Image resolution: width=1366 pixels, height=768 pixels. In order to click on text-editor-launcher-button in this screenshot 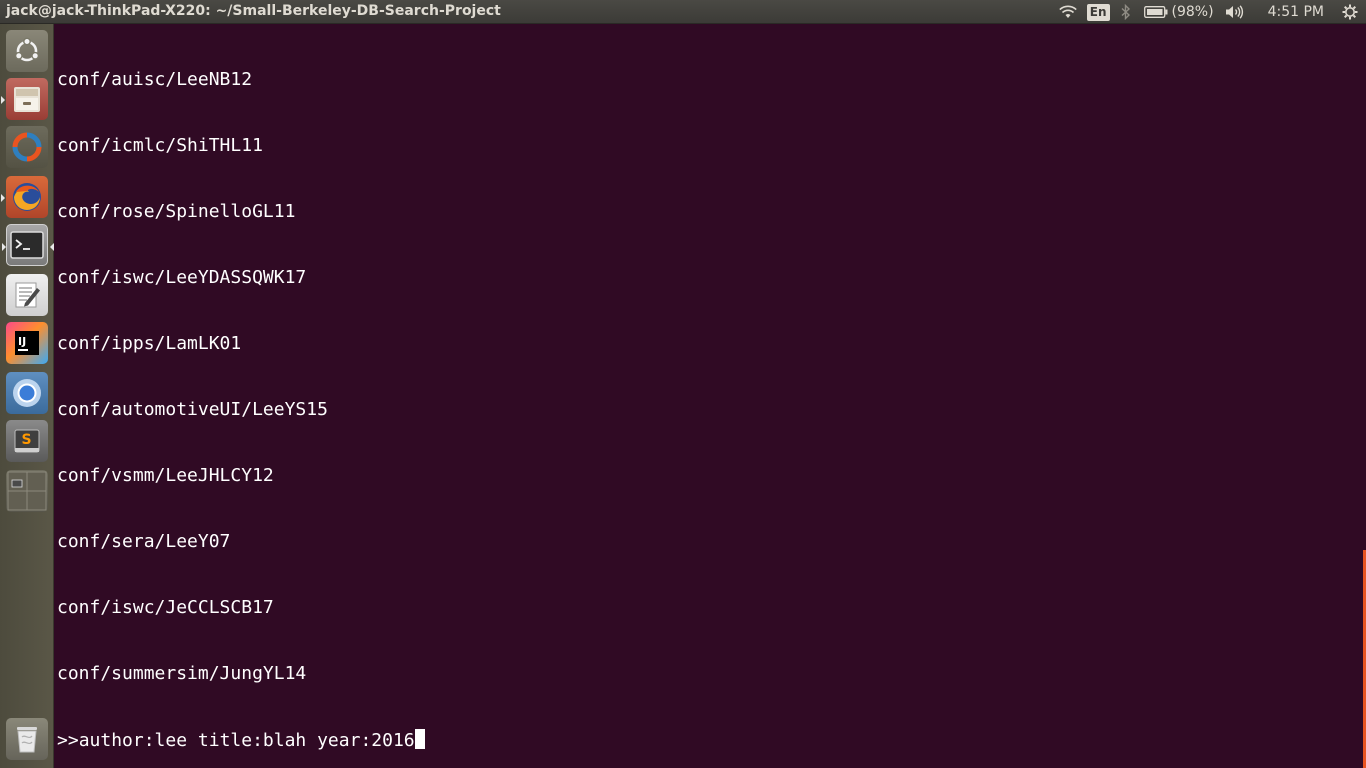, I will do `click(27, 295)`.